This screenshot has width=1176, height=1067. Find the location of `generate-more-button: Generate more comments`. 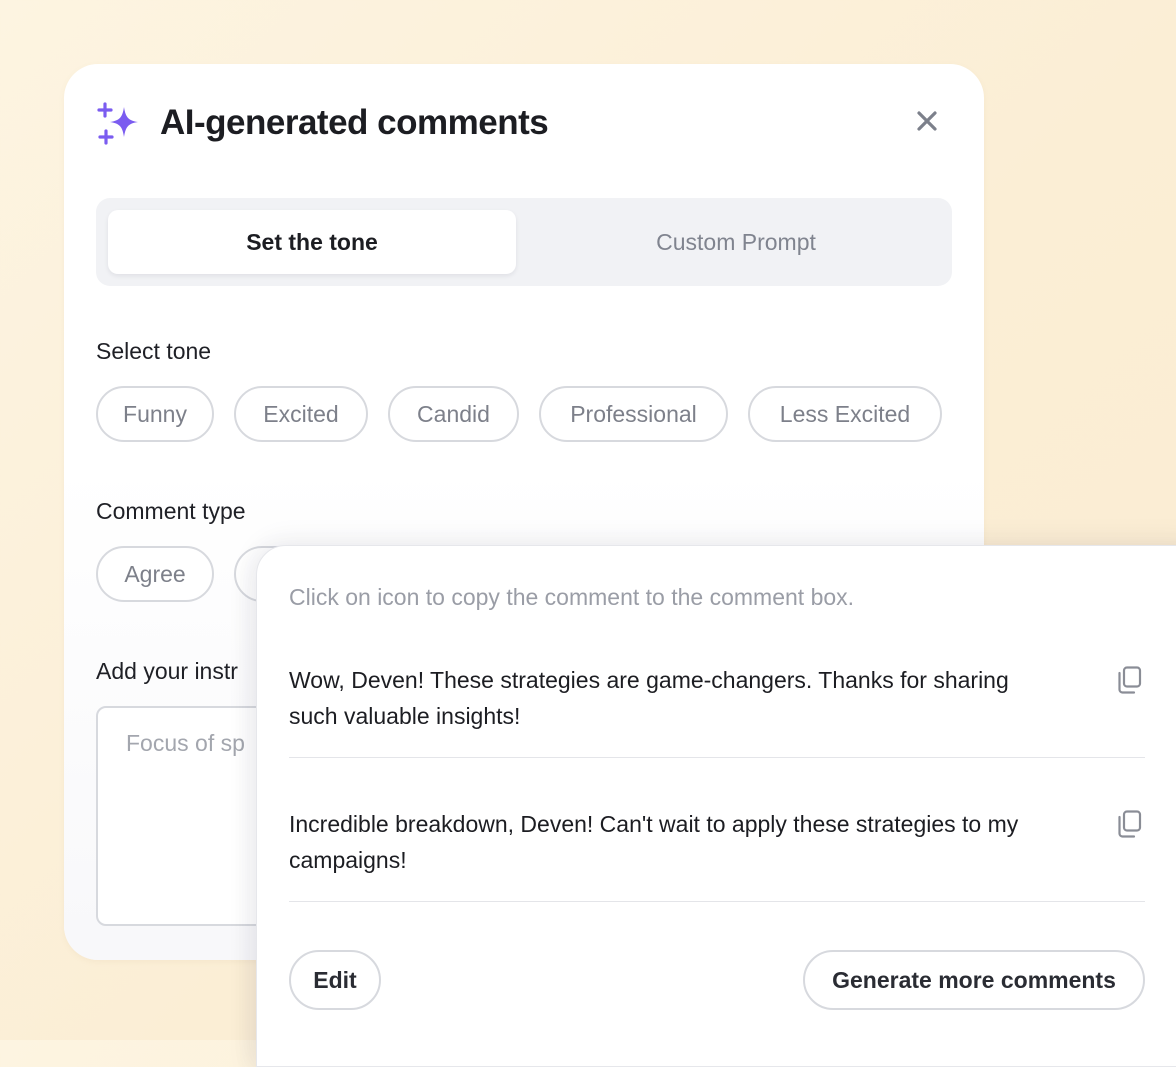

generate-more-button: Generate more comments is located at coordinates (974, 980).